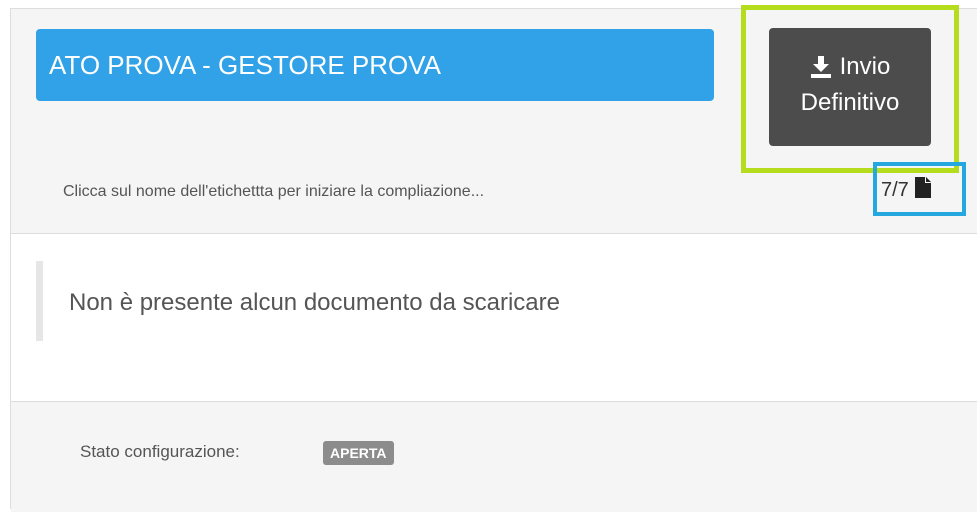 Image resolution: width=977 pixels, height=512 pixels. I want to click on page-title: ATO PROVA - GESTORE PROVA, so click(375, 65).